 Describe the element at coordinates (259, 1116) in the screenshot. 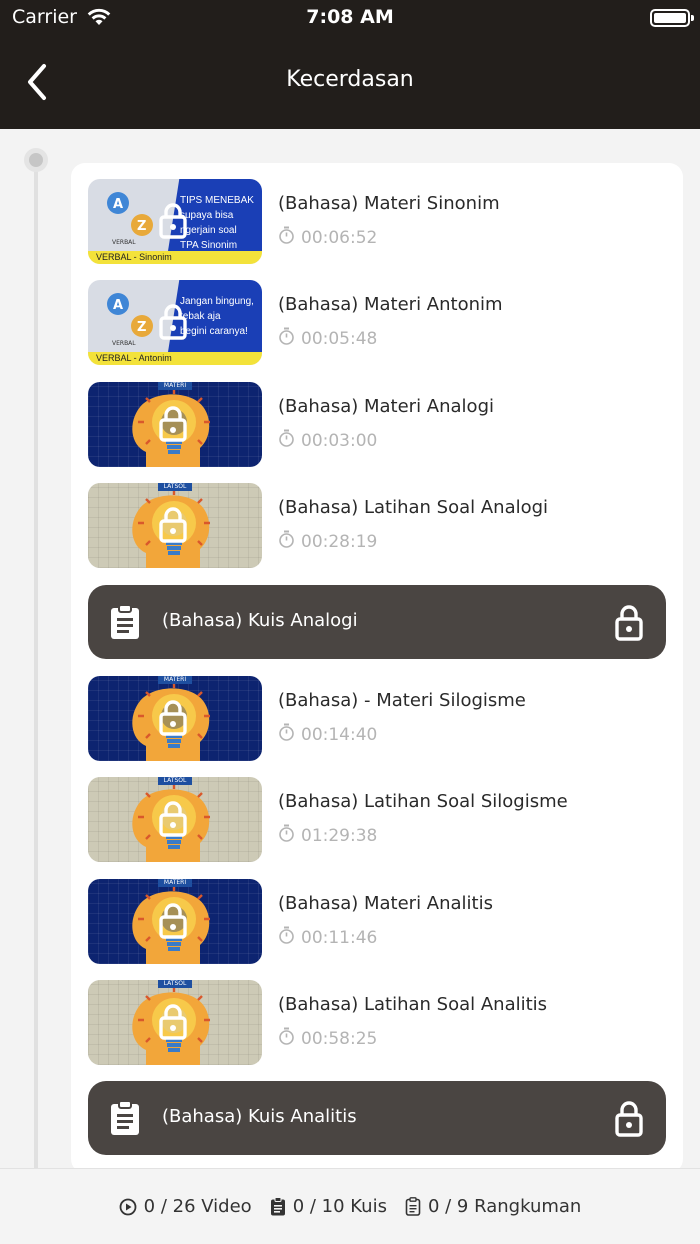

I see `quiz-title: (Bahasa) Kuis Analitis` at that location.